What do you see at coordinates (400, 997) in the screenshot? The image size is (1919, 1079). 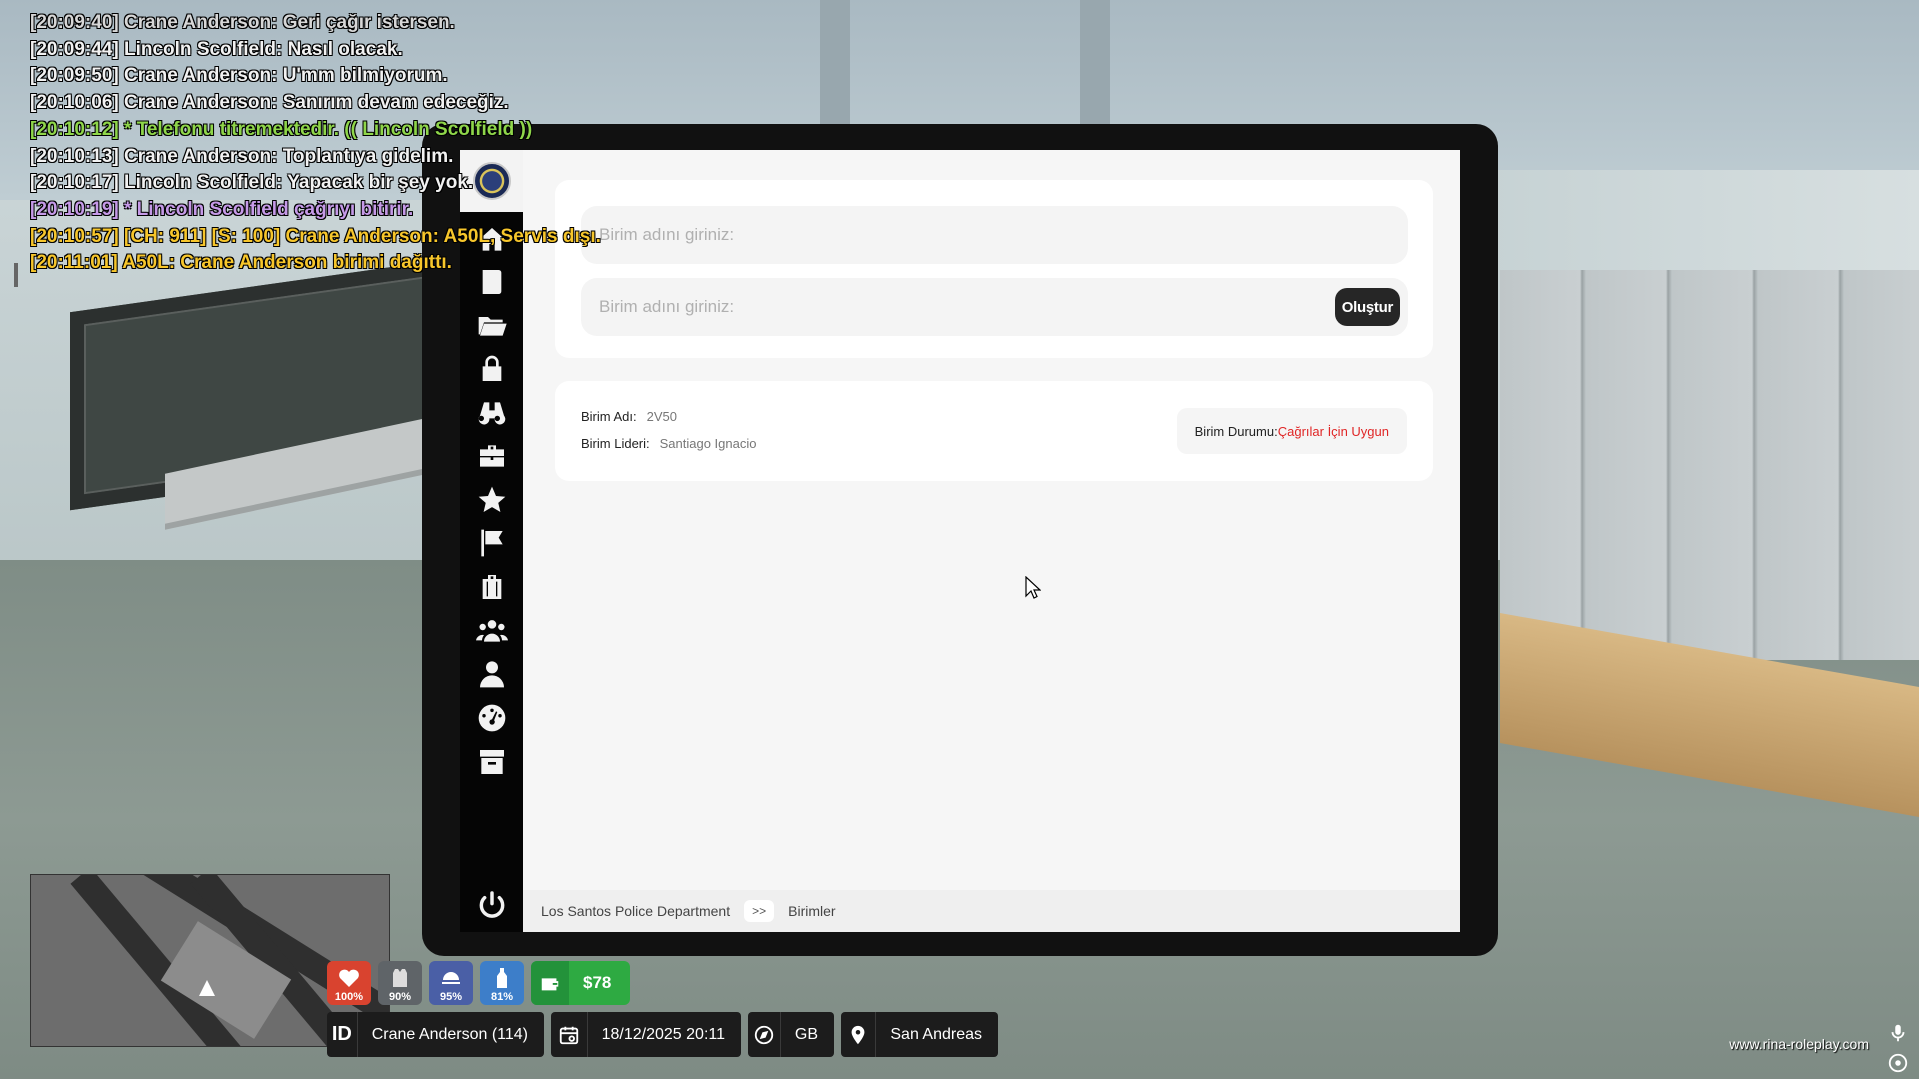 I see `armor-value: 90%` at bounding box center [400, 997].